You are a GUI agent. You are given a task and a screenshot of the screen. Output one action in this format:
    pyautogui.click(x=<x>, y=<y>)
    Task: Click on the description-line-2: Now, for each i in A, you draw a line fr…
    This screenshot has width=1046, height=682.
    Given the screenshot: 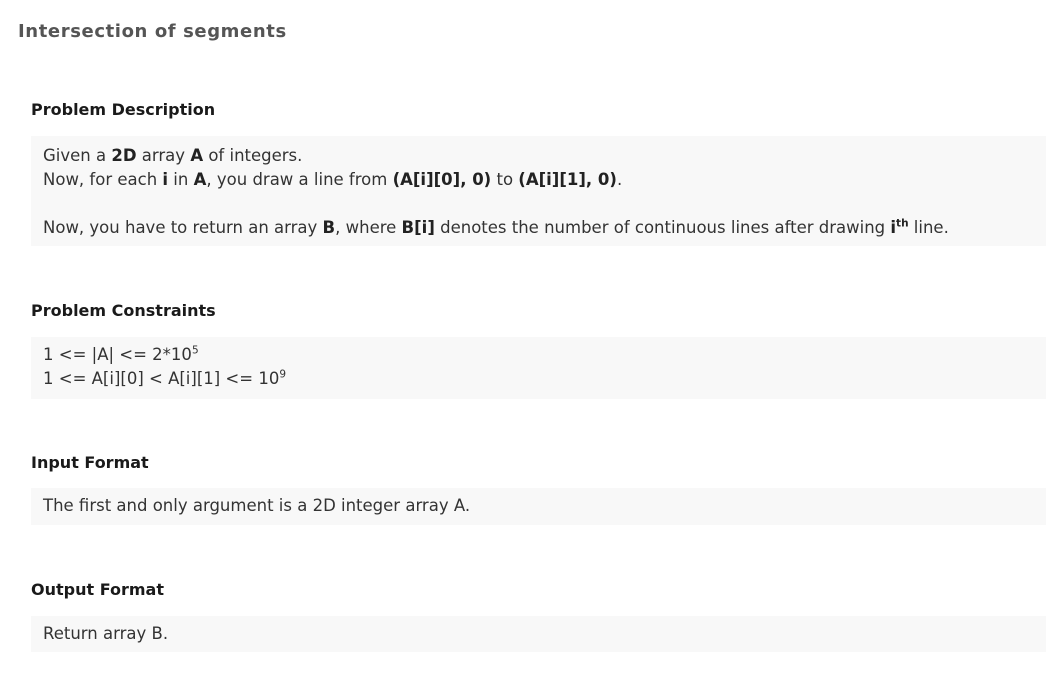 What is the action you would take?
    pyautogui.click(x=538, y=180)
    